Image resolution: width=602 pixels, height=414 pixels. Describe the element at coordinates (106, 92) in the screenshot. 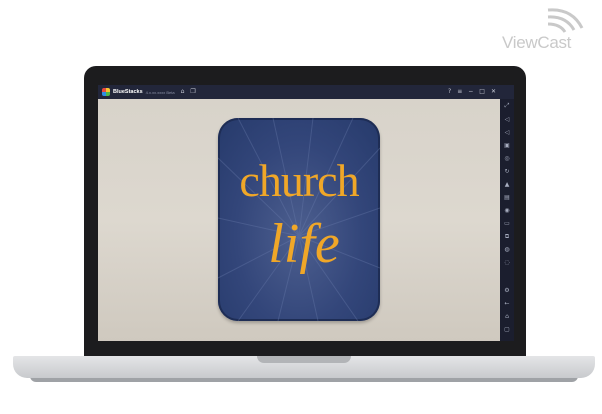

I see `bluestacks-logo-icon` at that location.